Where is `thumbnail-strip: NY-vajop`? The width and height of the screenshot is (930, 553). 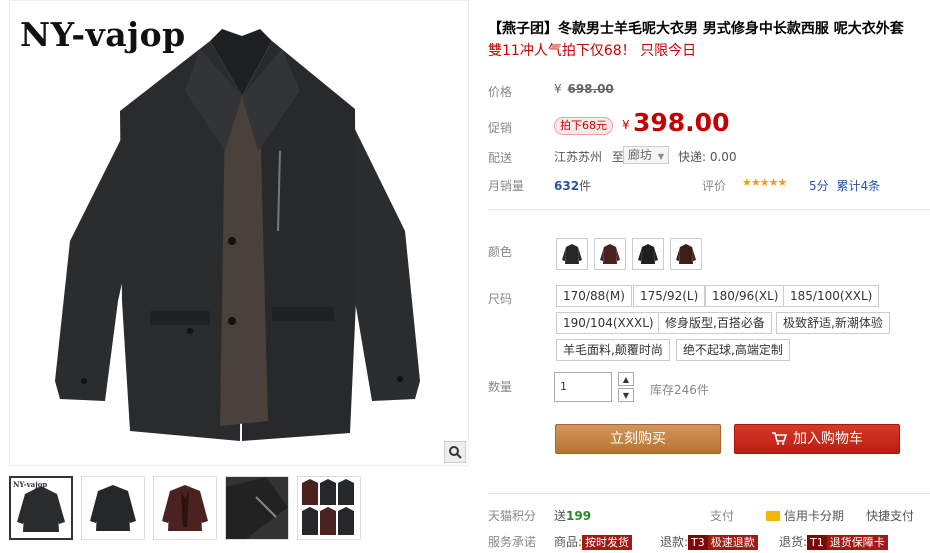
thumbnail-strip: NY-vajop is located at coordinates (239, 510).